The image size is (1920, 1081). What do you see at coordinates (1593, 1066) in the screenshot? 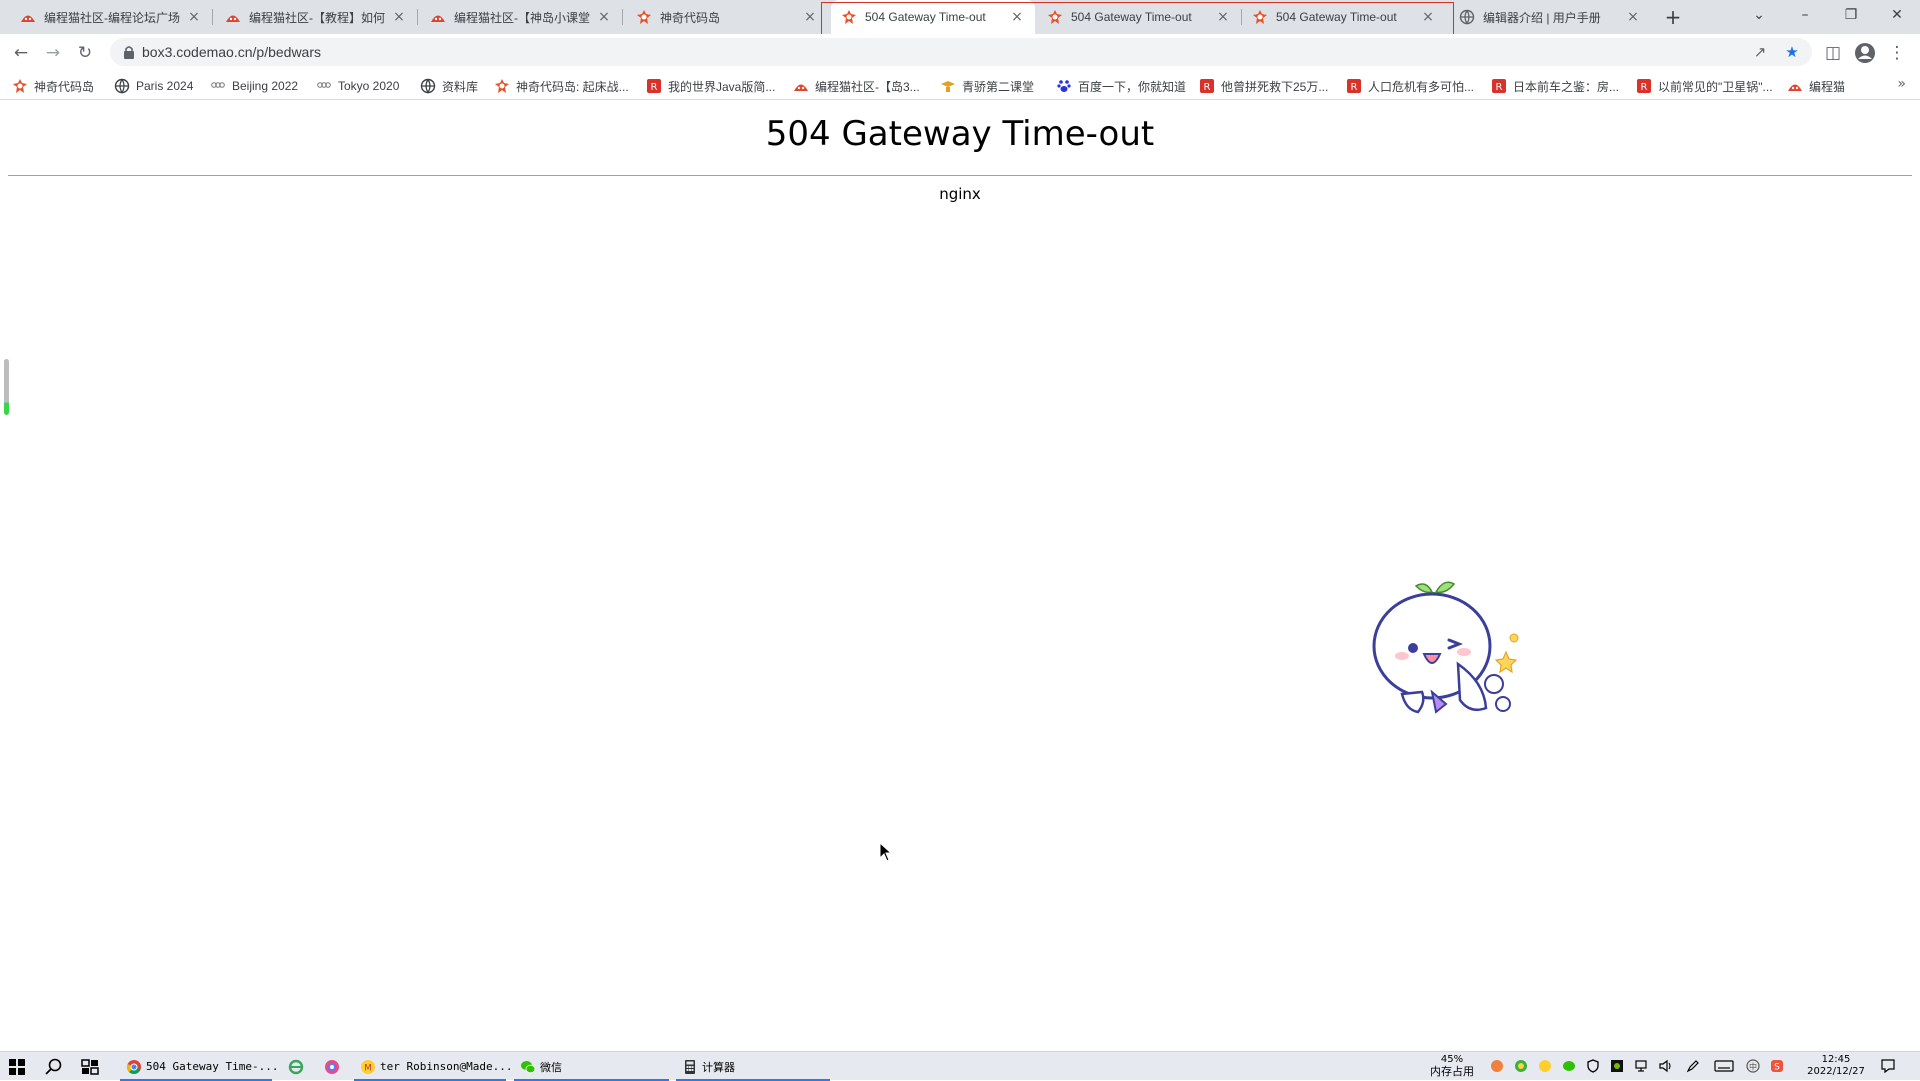
I see `tray-shield-icon` at bounding box center [1593, 1066].